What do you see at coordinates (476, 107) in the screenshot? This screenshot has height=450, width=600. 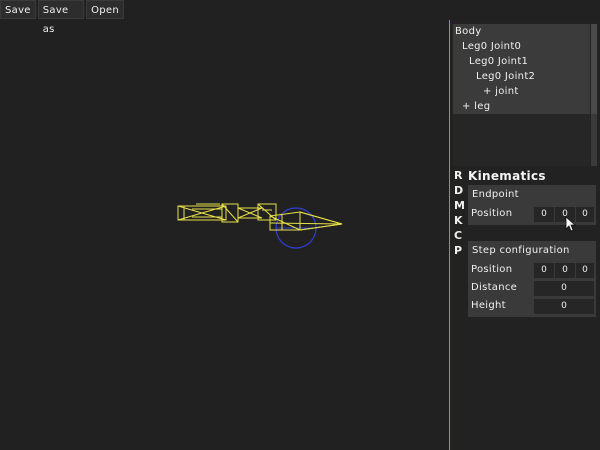 I see `tree-item-add-leg: + leg` at bounding box center [476, 107].